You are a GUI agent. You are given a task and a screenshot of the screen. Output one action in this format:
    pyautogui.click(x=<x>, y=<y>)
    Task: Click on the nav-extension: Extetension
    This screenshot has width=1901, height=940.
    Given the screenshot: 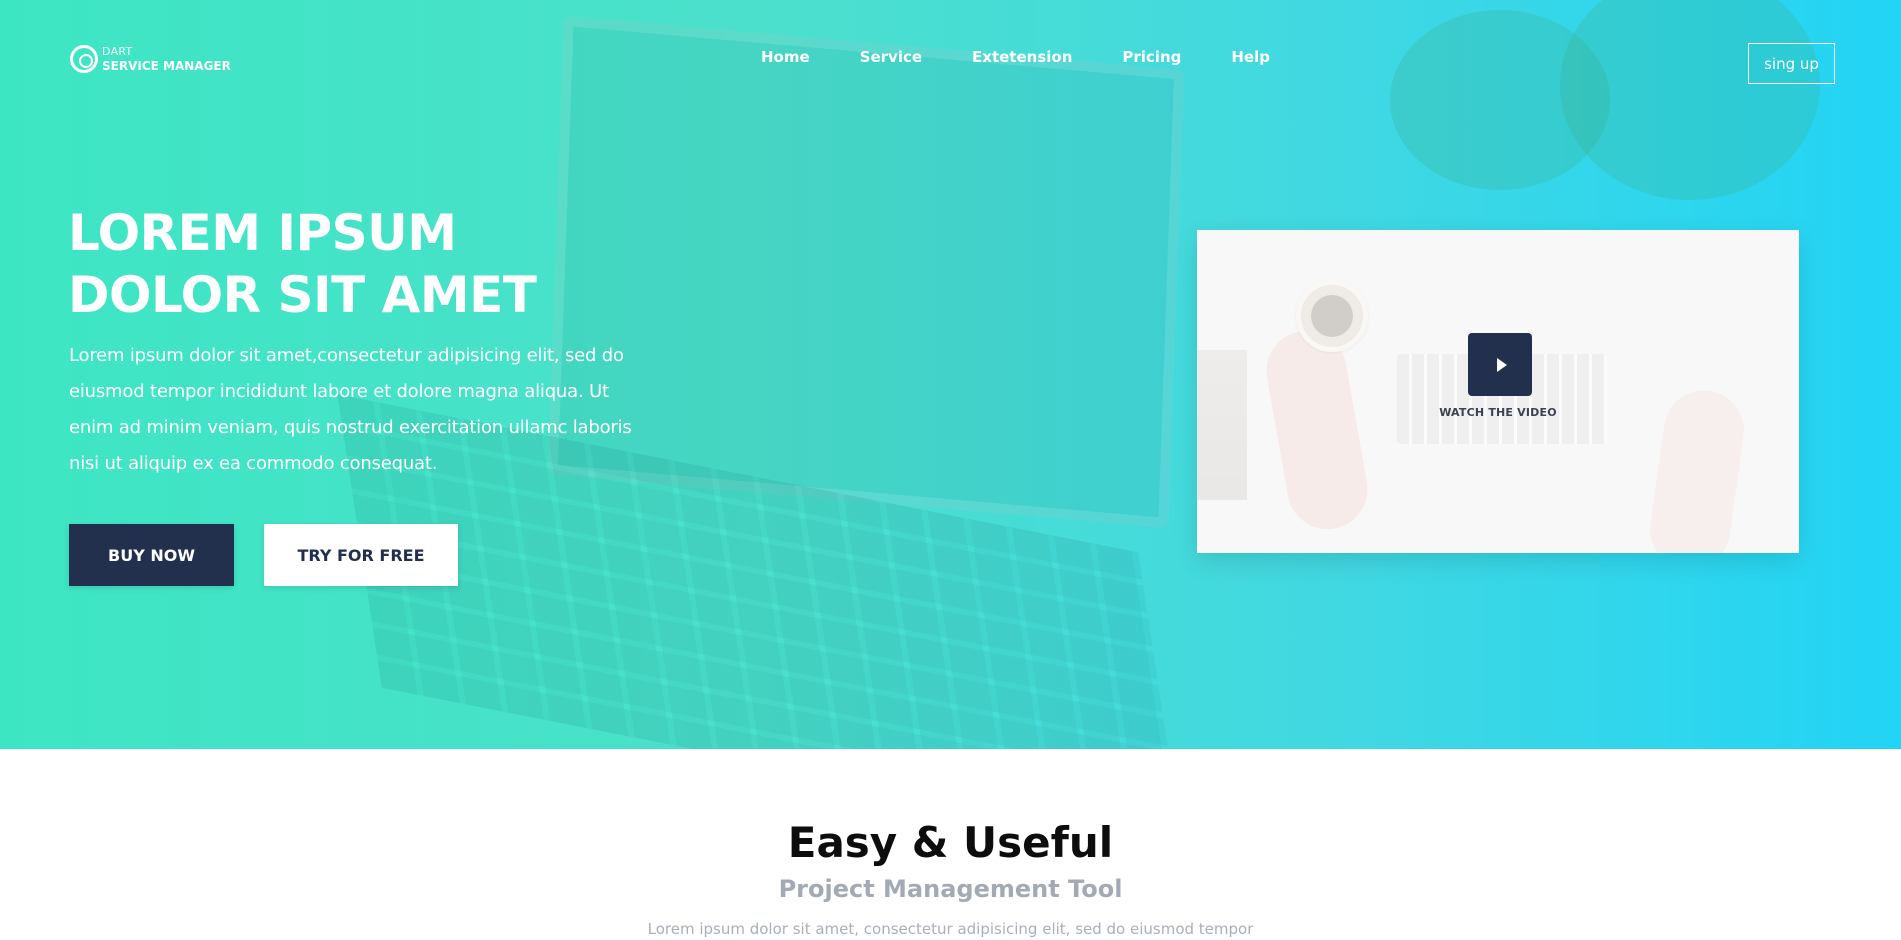 What is the action you would take?
    pyautogui.click(x=1022, y=57)
    